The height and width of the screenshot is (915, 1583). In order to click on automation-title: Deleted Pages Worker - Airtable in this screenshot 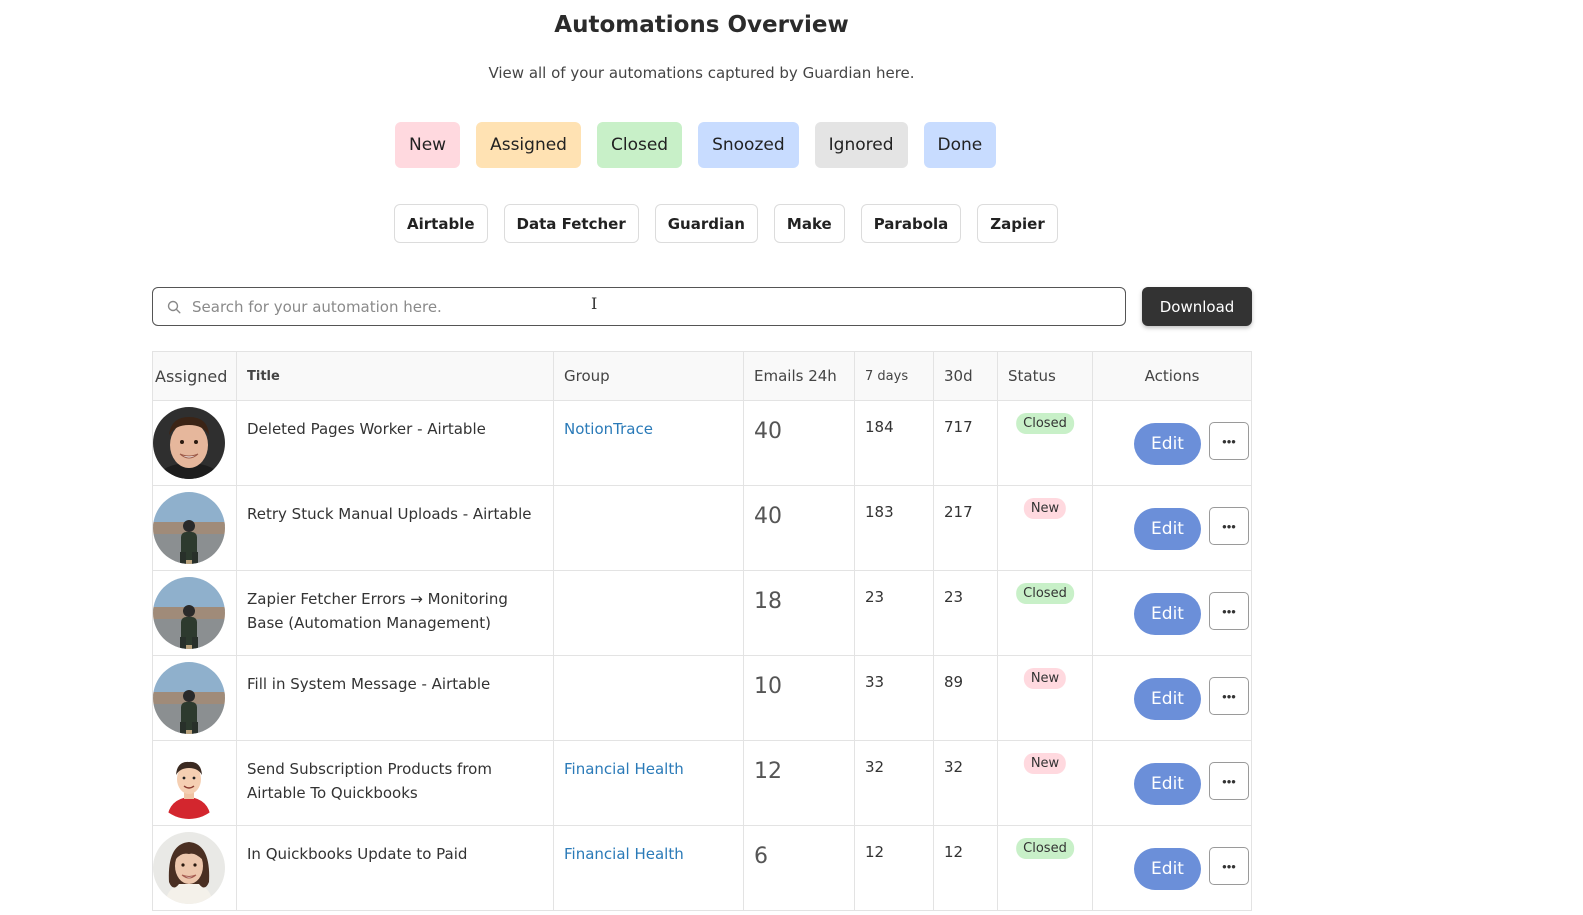, I will do `click(395, 421)`.